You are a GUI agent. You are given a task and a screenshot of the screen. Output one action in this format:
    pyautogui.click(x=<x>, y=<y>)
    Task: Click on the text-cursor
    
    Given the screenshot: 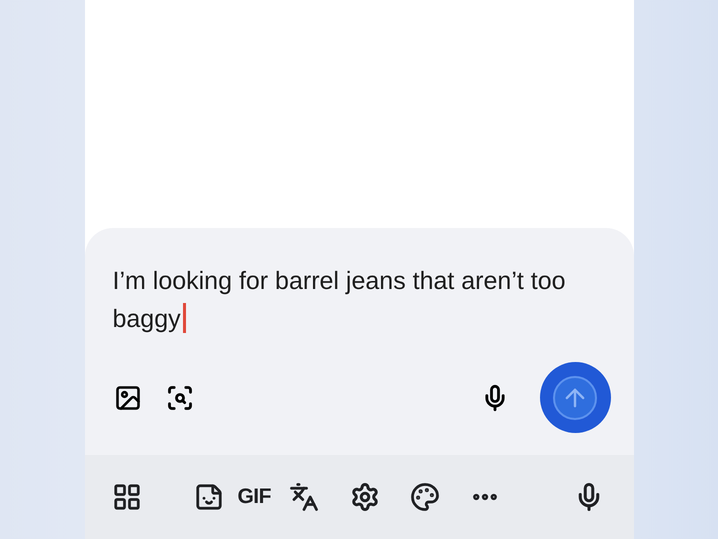 What is the action you would take?
    pyautogui.click(x=184, y=318)
    